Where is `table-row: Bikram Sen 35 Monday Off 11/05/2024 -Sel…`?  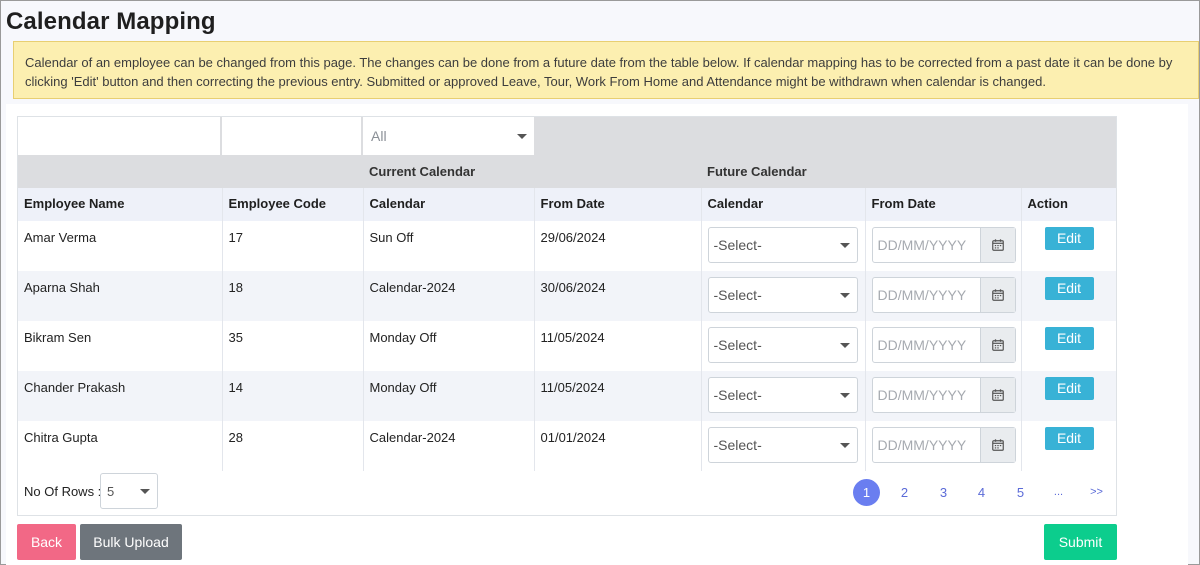
table-row: Bikram Sen 35 Monday Off 11/05/2024 -Sel… is located at coordinates (567, 346).